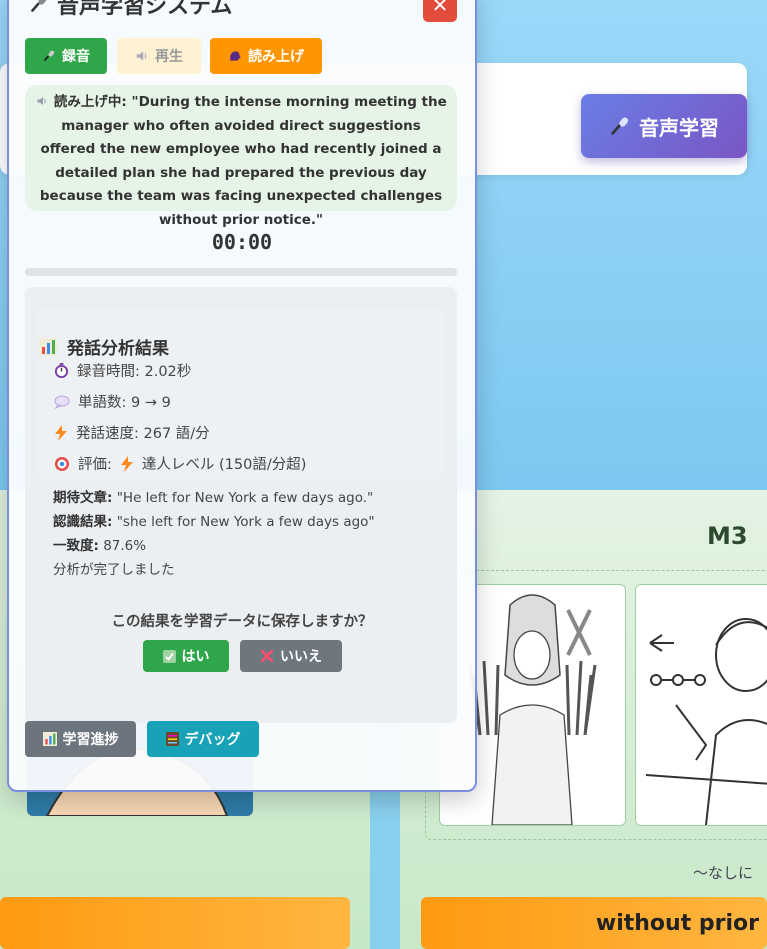 This screenshot has height=949, width=767. Describe the element at coordinates (145, 9) in the screenshot. I see `modal-title-text: 音声学習システム` at that location.